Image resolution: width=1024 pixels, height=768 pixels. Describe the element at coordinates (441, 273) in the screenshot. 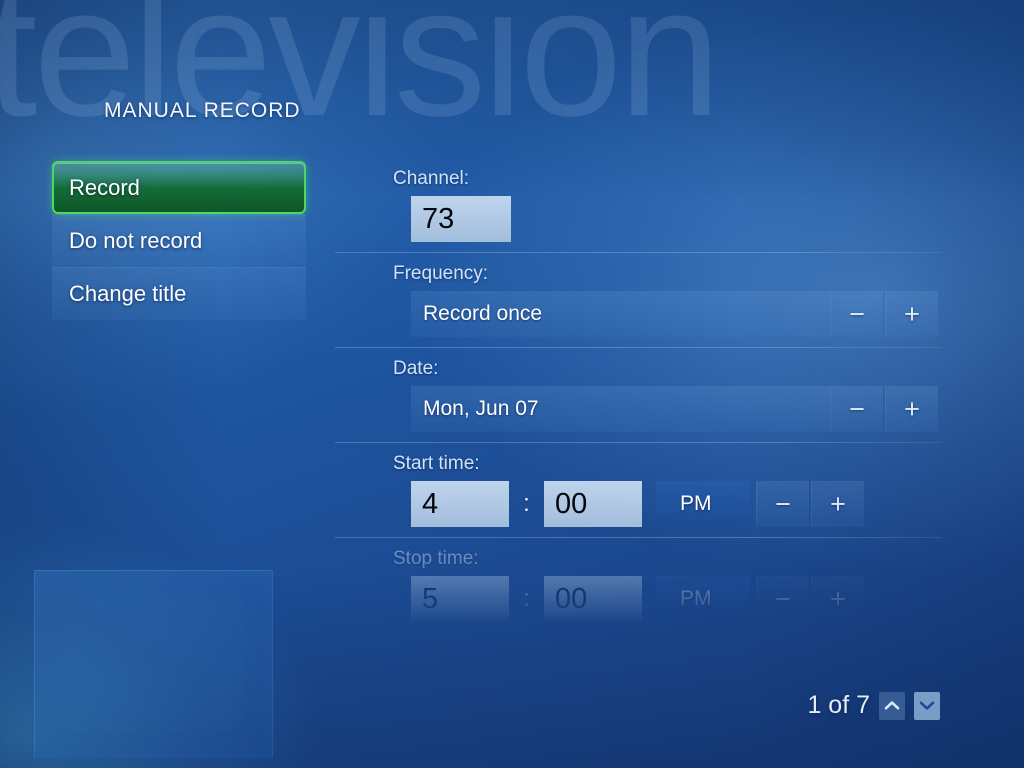

I see `frequency-label: Frequency:` at that location.